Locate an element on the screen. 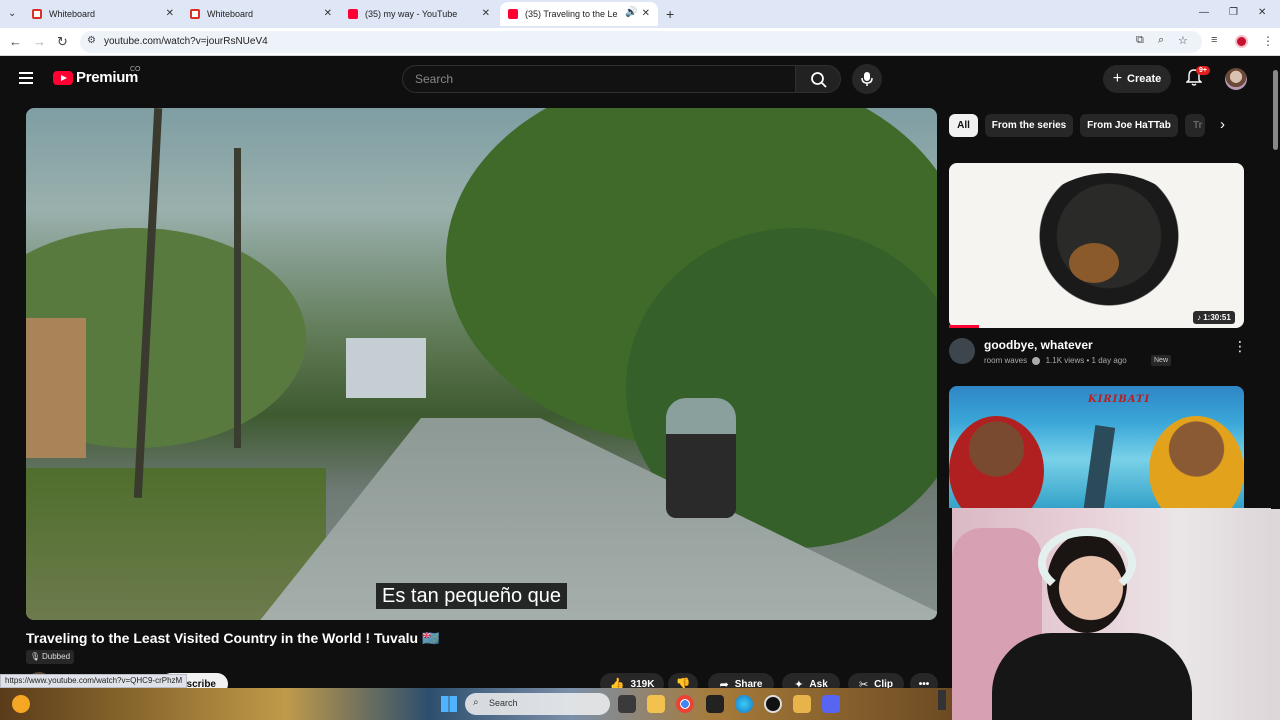  search-button is located at coordinates (818, 79).